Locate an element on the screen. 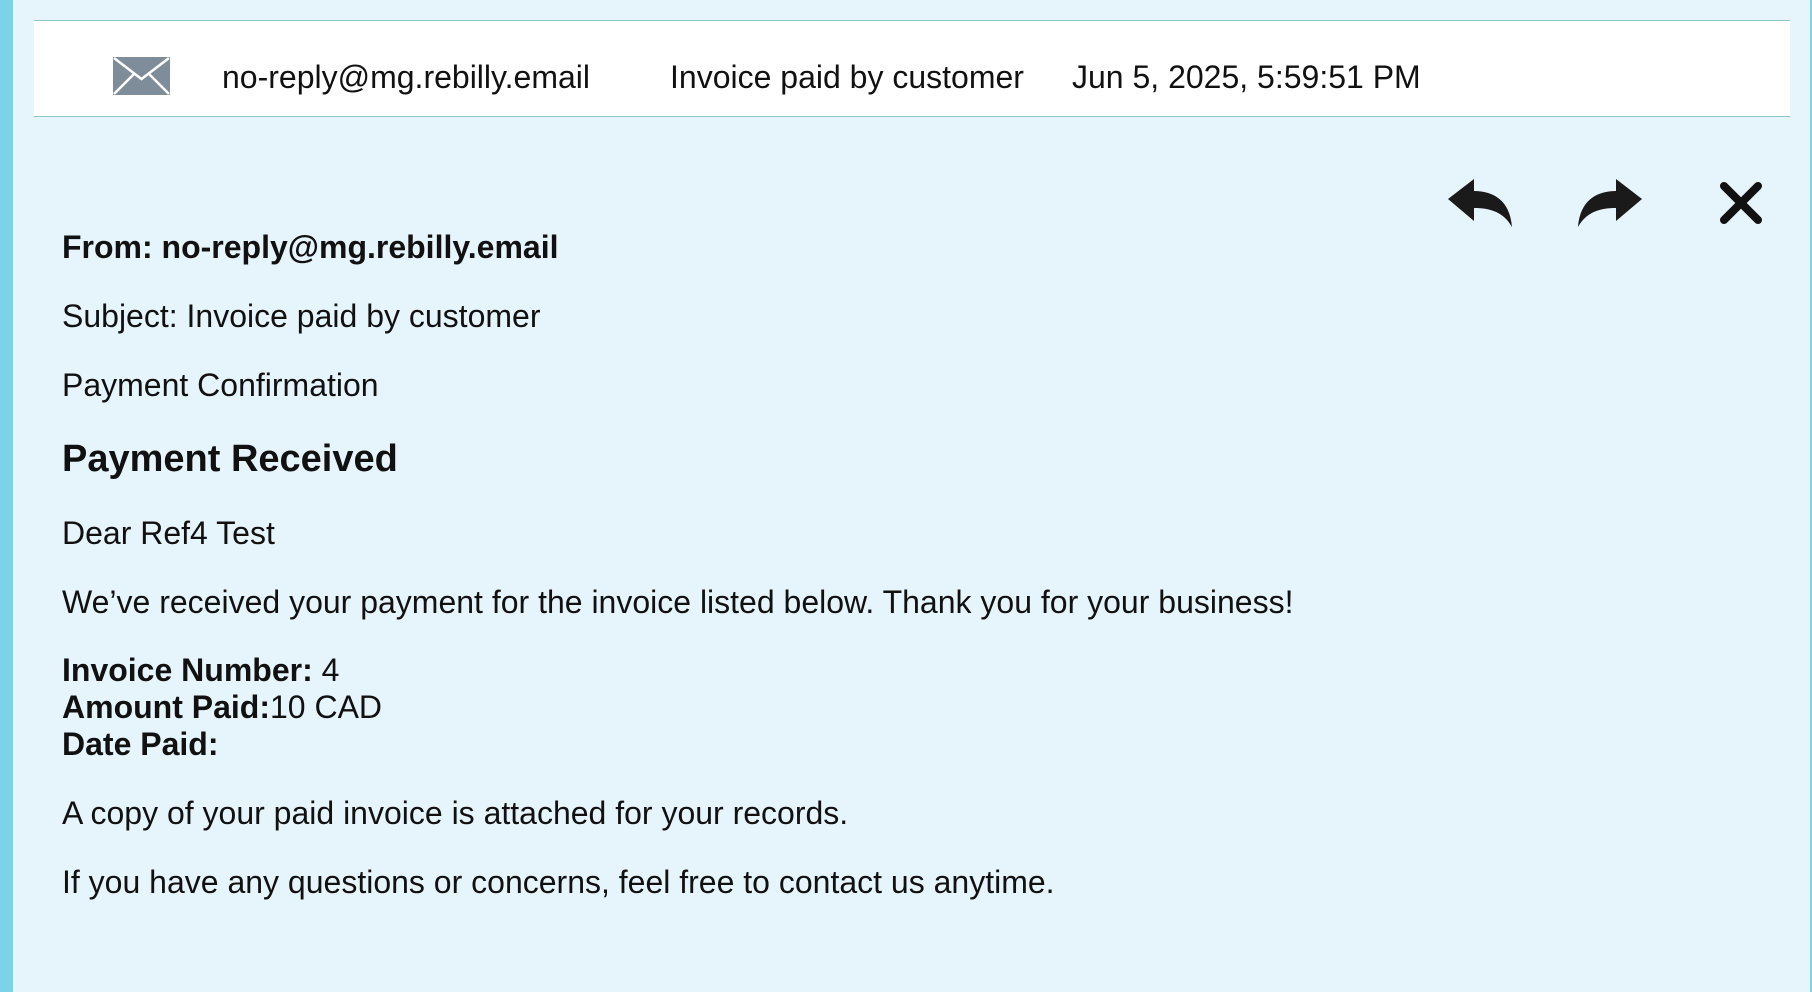 This screenshot has width=1812, height=992. forward-icon is located at coordinates (1609, 205).